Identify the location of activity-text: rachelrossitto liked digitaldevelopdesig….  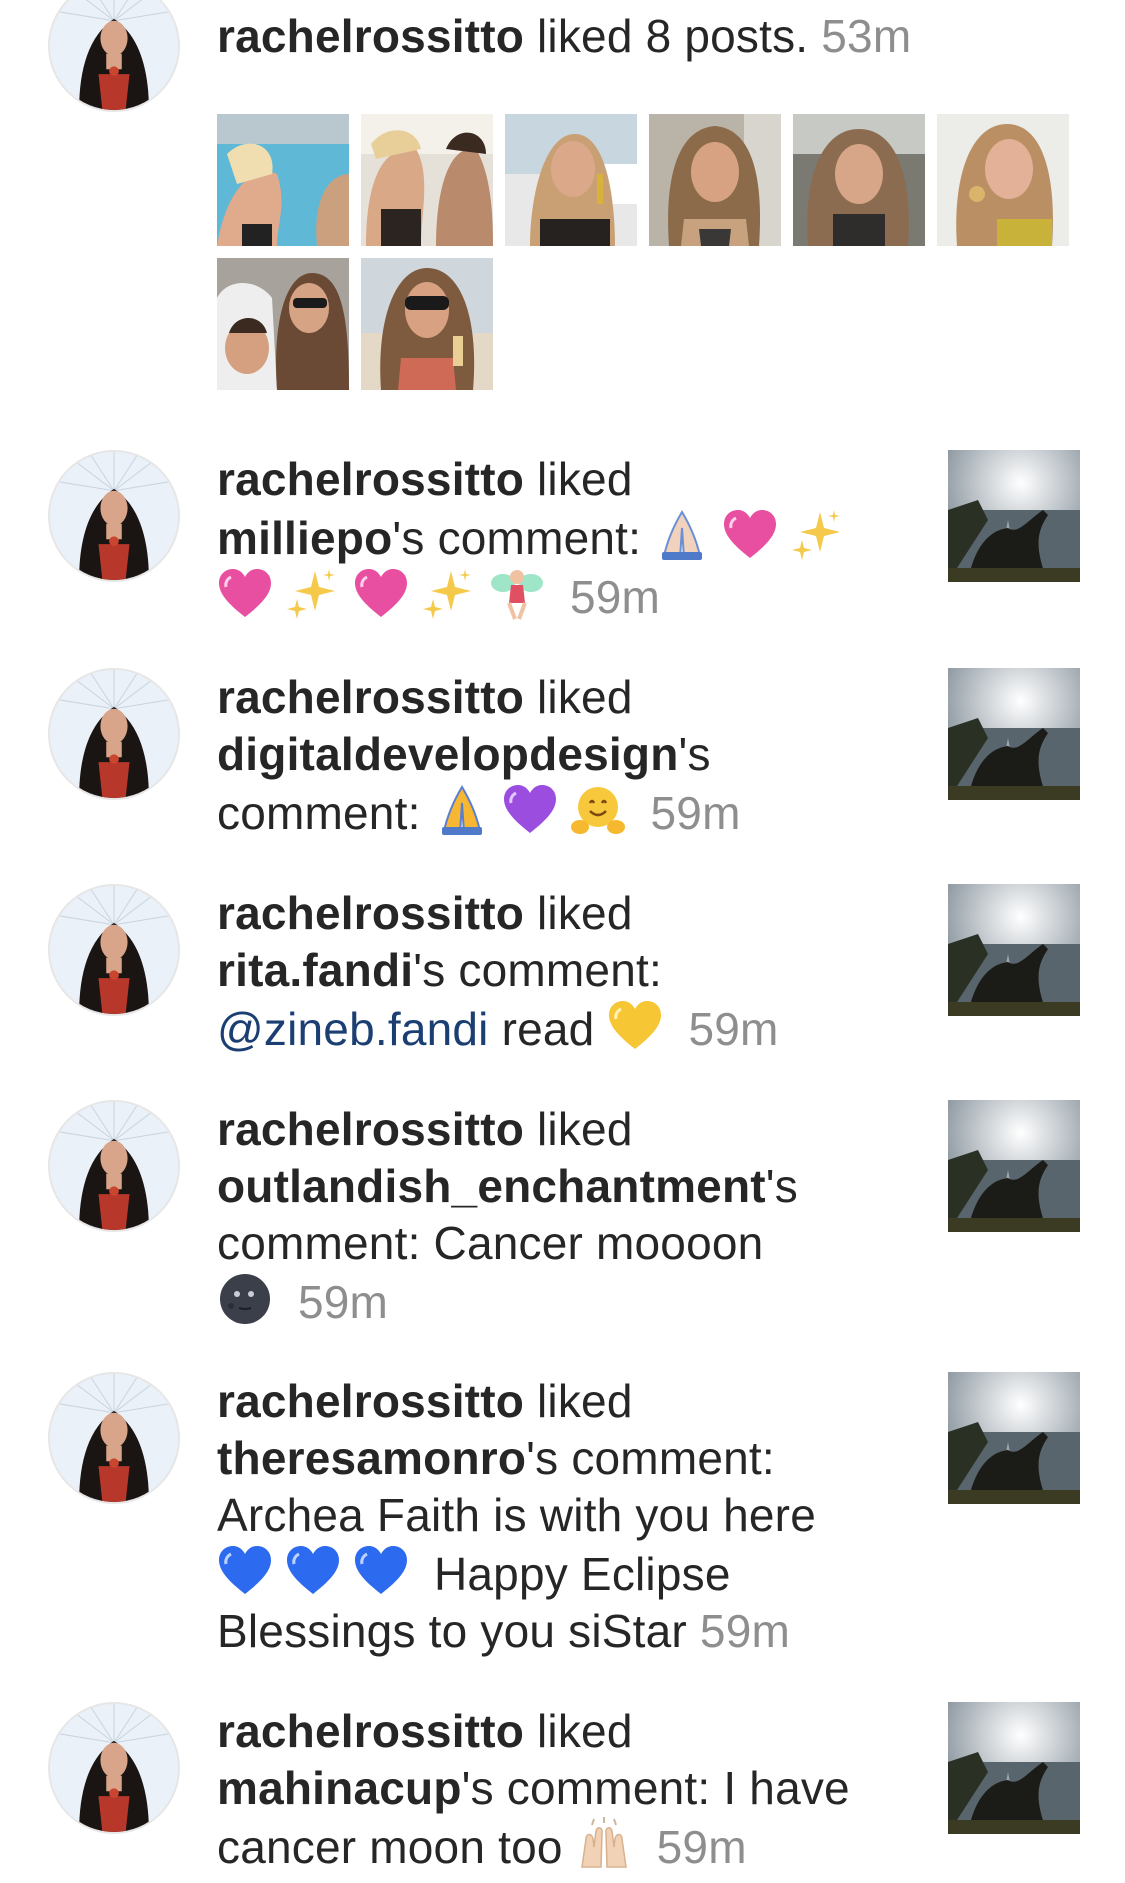
(567, 755).